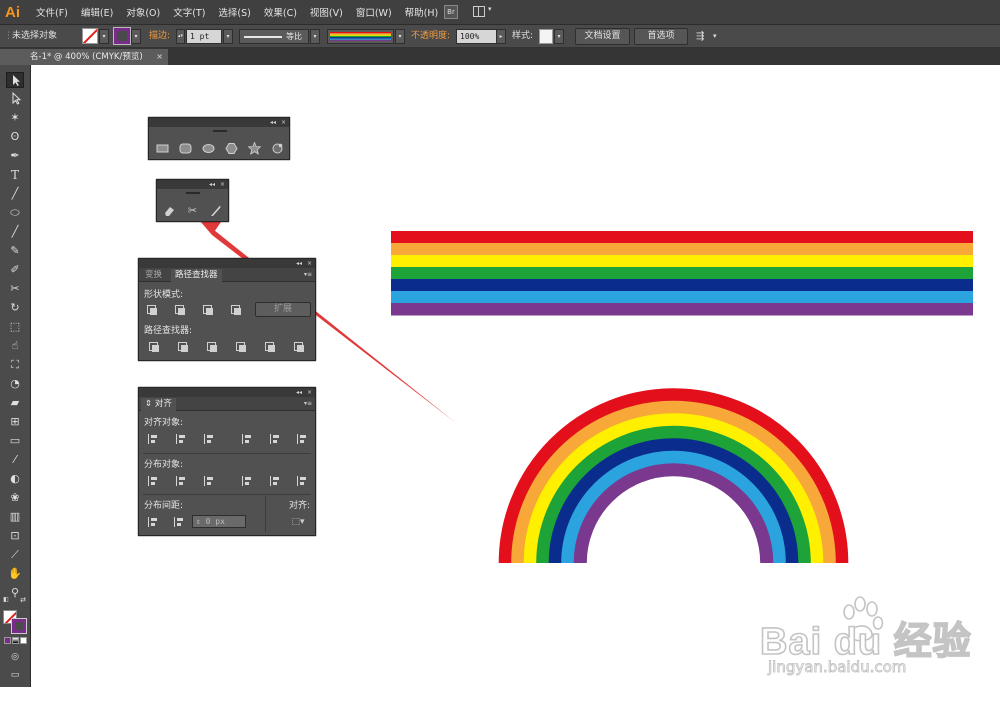  I want to click on align-vertical-center-icon, so click(275, 439).